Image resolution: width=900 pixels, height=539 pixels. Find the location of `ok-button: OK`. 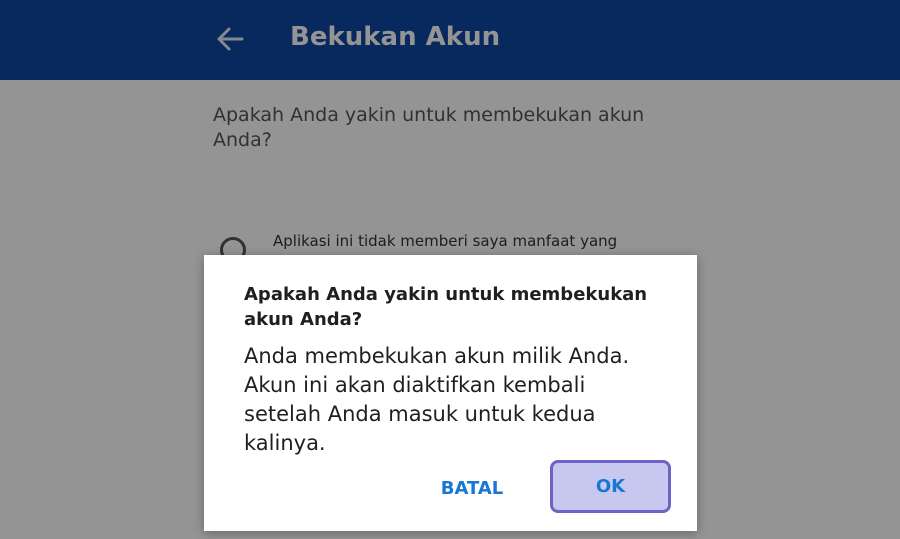

ok-button: OK is located at coordinates (610, 486).